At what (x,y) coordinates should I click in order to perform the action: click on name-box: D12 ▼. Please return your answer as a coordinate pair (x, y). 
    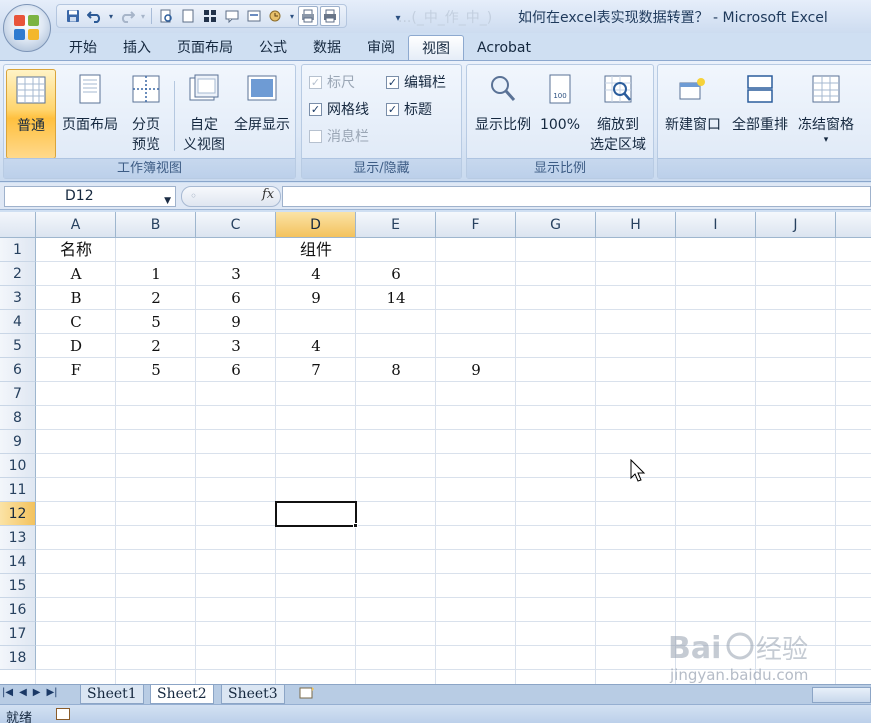
    Looking at the image, I should click on (90, 196).